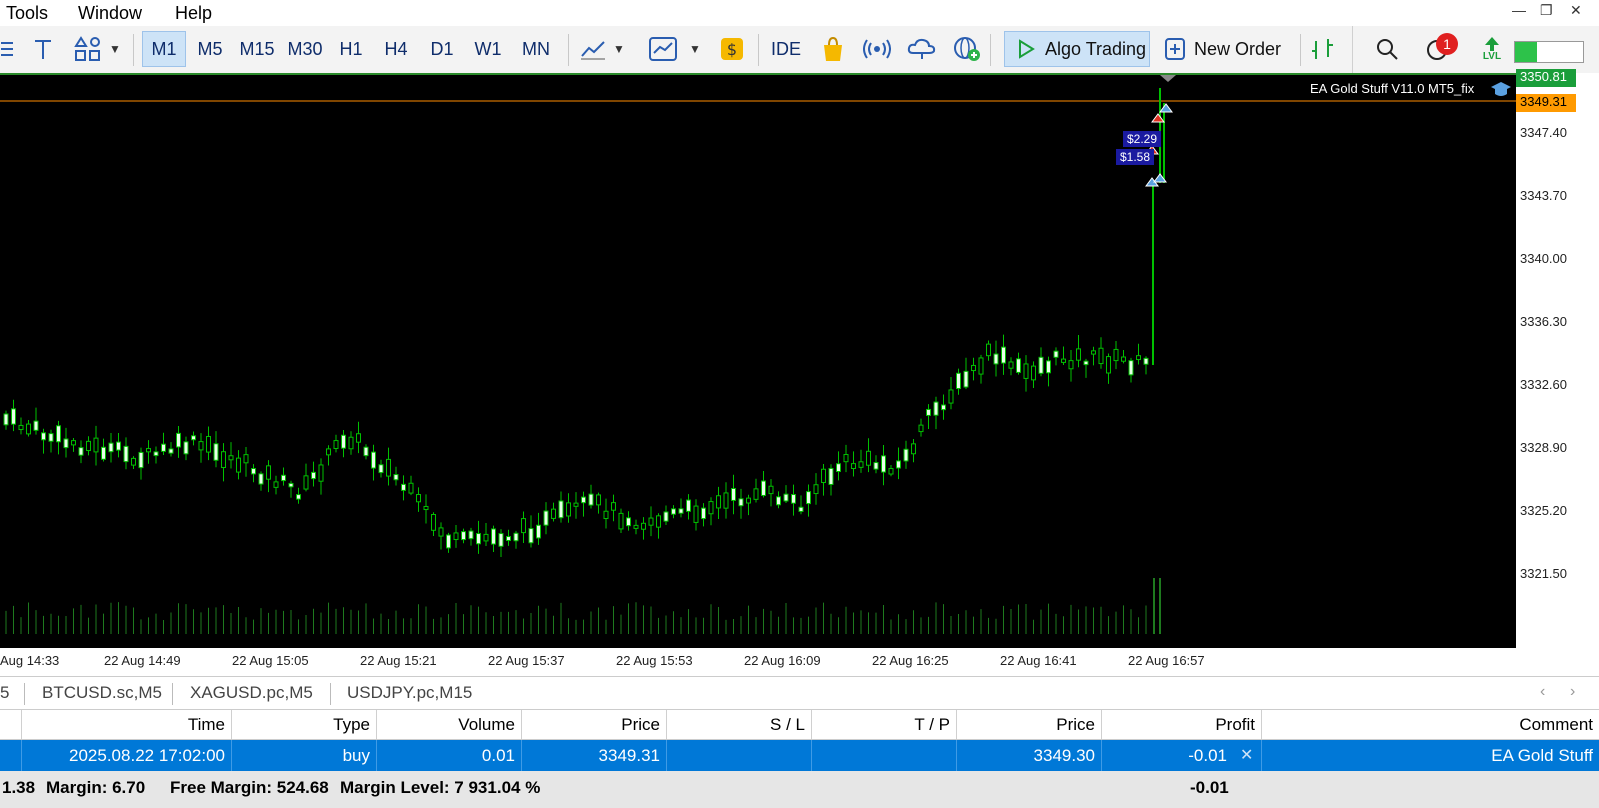 This screenshot has width=1599, height=808. Describe the element at coordinates (1438, 49) in the screenshot. I see `notifications-button: 1` at that location.